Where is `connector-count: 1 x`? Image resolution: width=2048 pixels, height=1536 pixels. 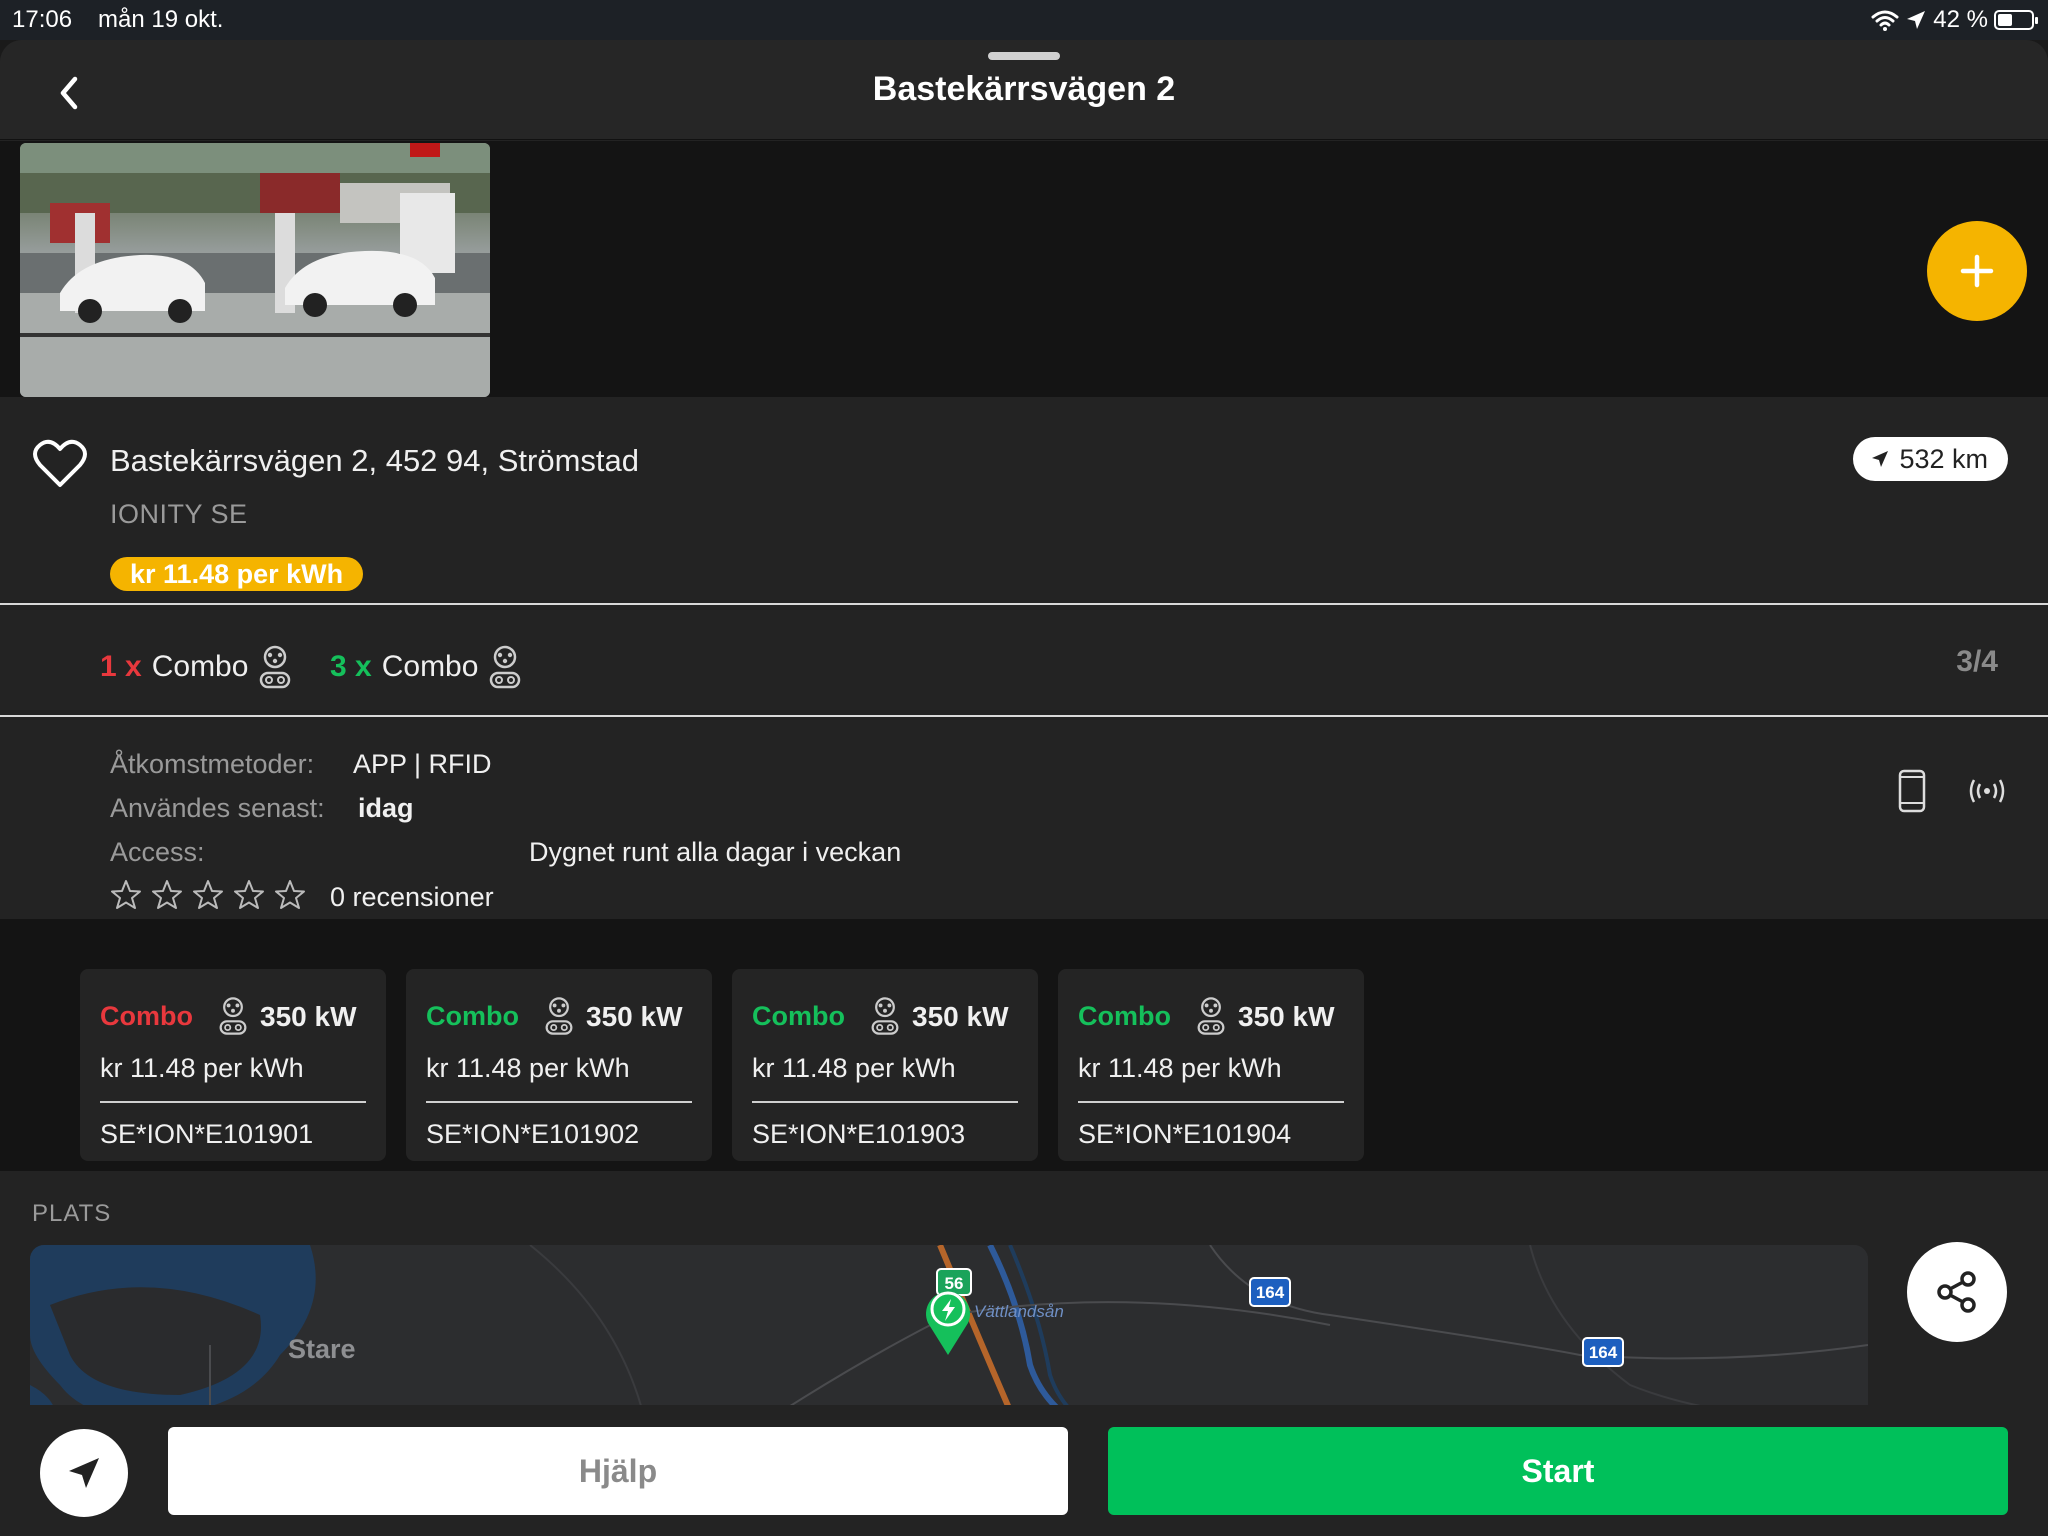 connector-count: 1 x is located at coordinates (121, 666).